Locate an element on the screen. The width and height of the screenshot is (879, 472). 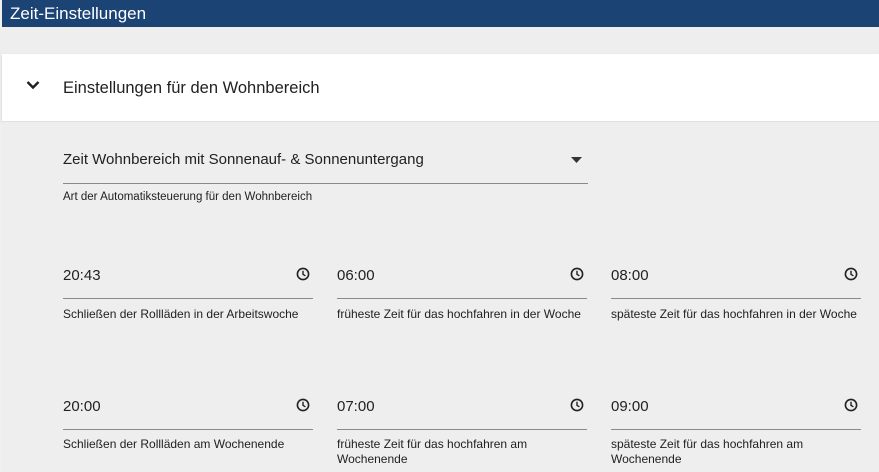
time-field-close-weekend: 20:00 is located at coordinates (188, 414).